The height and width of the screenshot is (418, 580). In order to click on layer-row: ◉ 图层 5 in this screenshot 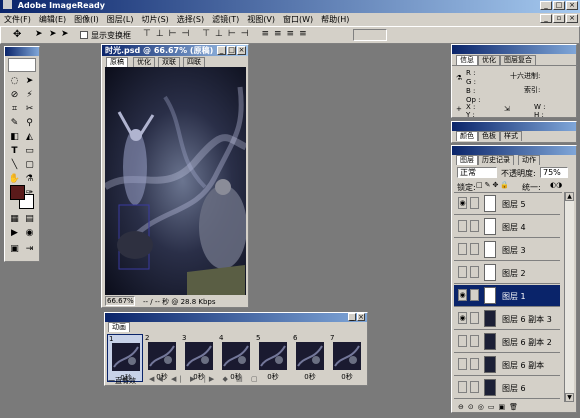, I will do `click(507, 204)`.